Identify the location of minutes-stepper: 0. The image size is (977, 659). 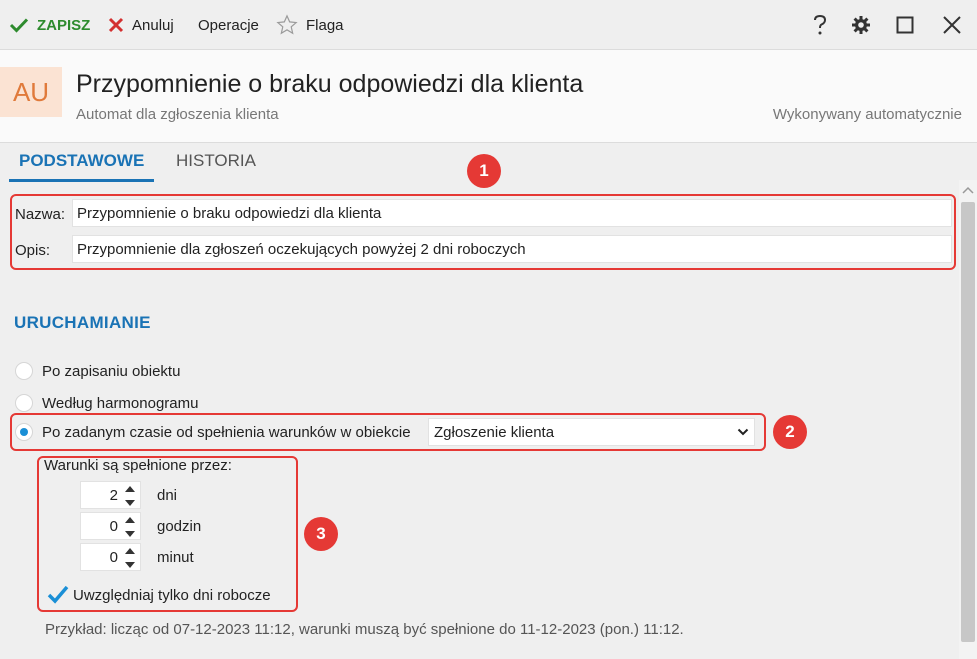
(110, 557).